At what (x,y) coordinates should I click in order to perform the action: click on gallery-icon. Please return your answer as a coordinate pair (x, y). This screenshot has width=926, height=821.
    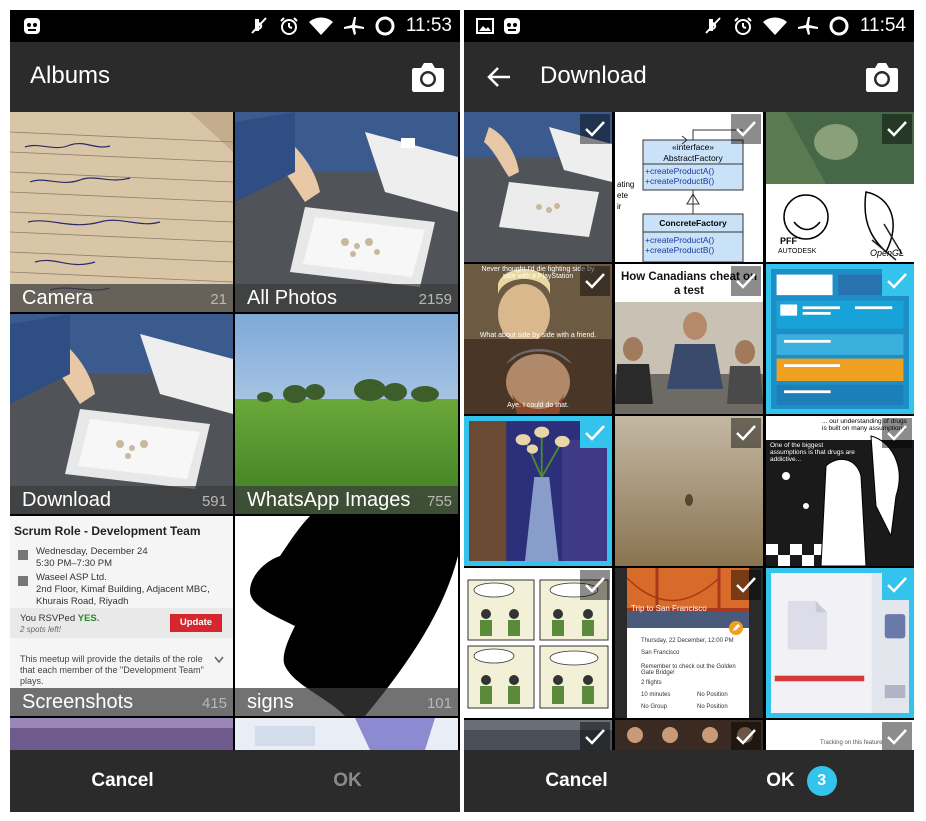
    Looking at the image, I should click on (485, 26).